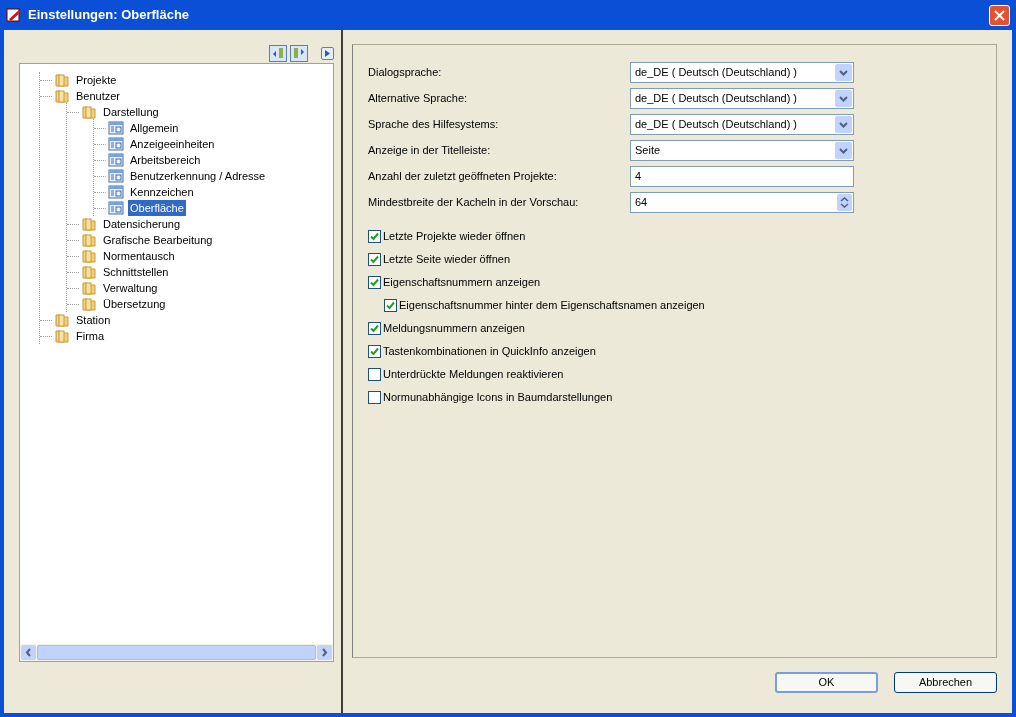  What do you see at coordinates (742, 176) in the screenshot?
I see `number-input: 4` at bounding box center [742, 176].